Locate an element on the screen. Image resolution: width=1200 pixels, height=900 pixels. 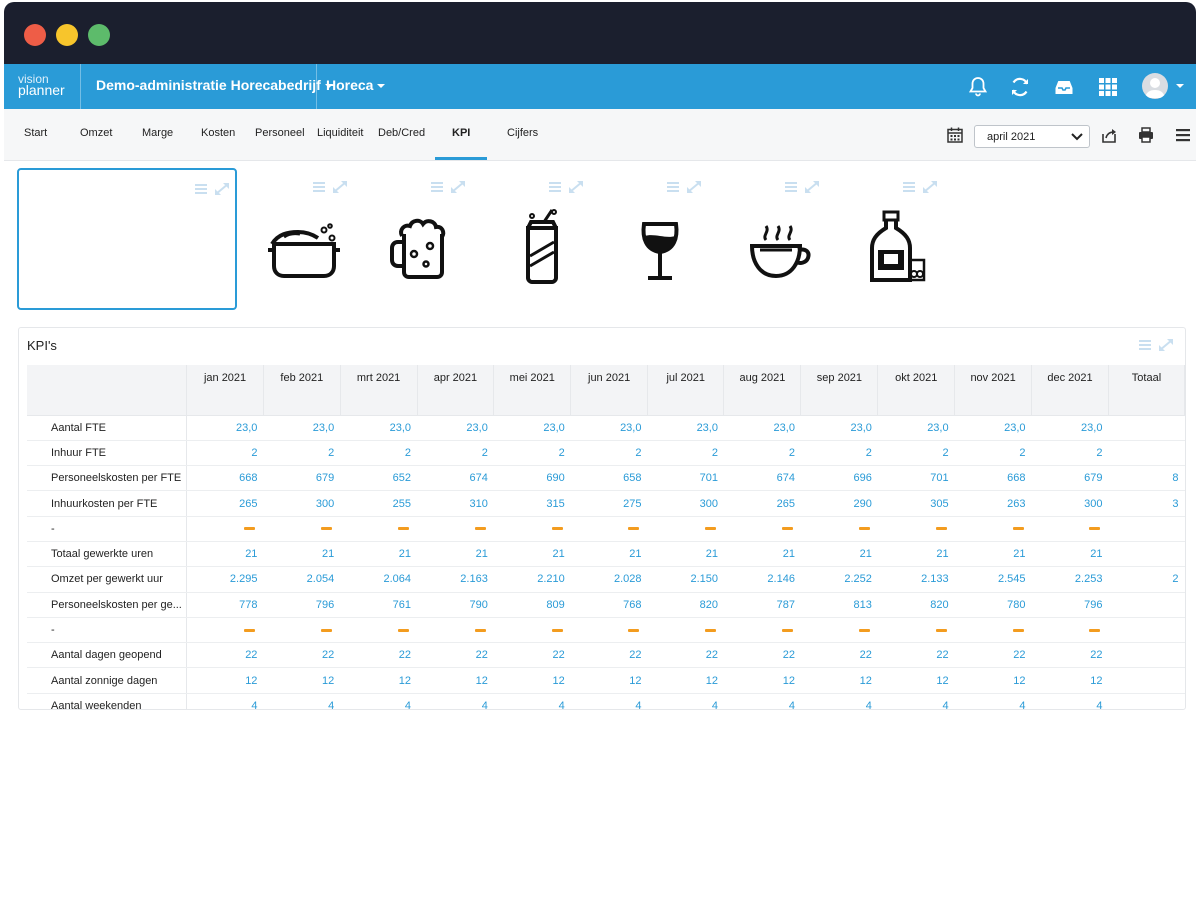
value-cell: 290 is located at coordinates (839, 503).